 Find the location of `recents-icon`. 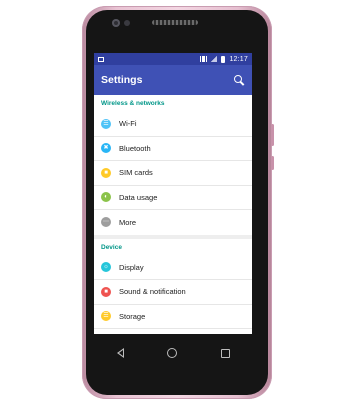

recents-icon is located at coordinates (225, 353).